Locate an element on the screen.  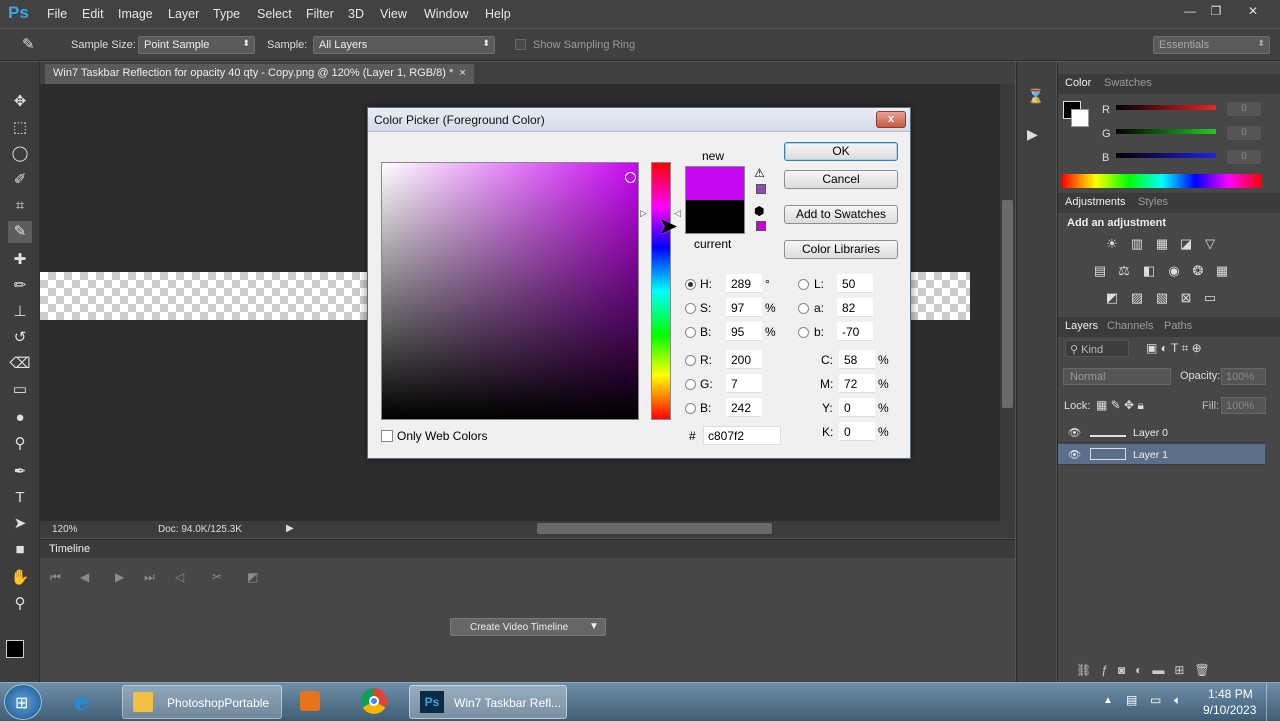
brightness-icon: ☀ is located at coordinates (1112, 244).